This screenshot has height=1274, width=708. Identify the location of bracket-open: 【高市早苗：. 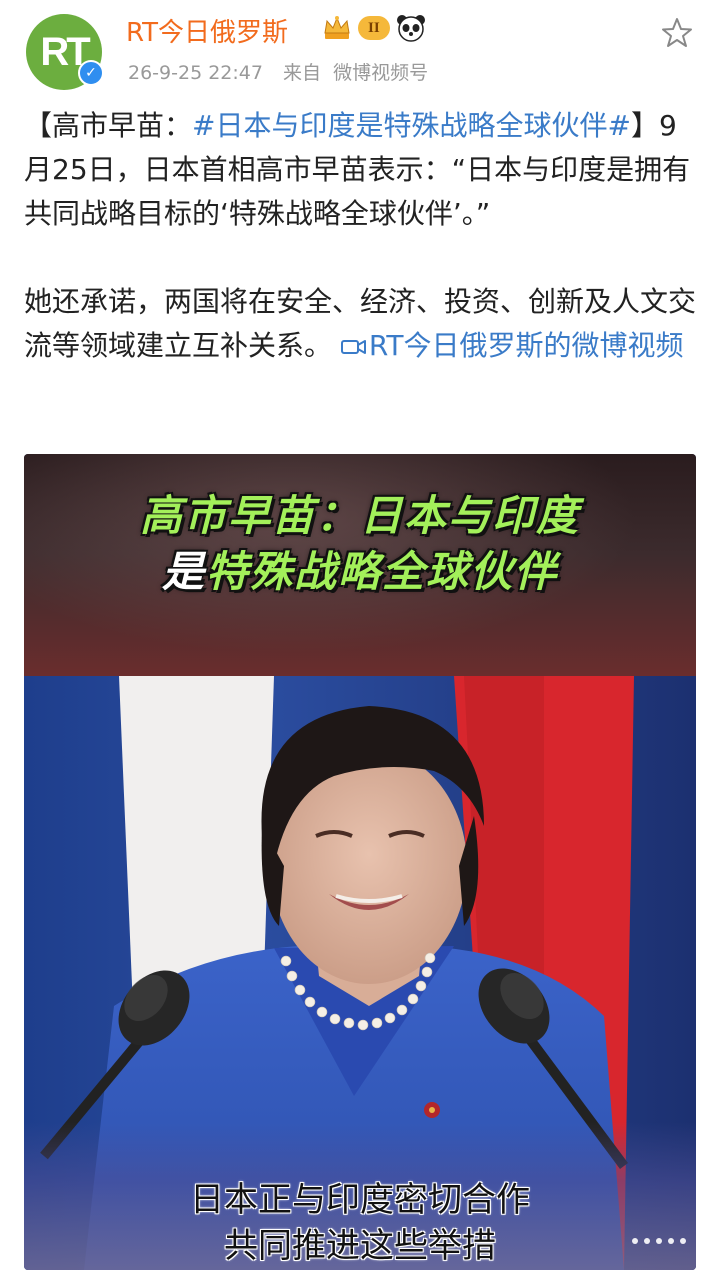
(108, 125).